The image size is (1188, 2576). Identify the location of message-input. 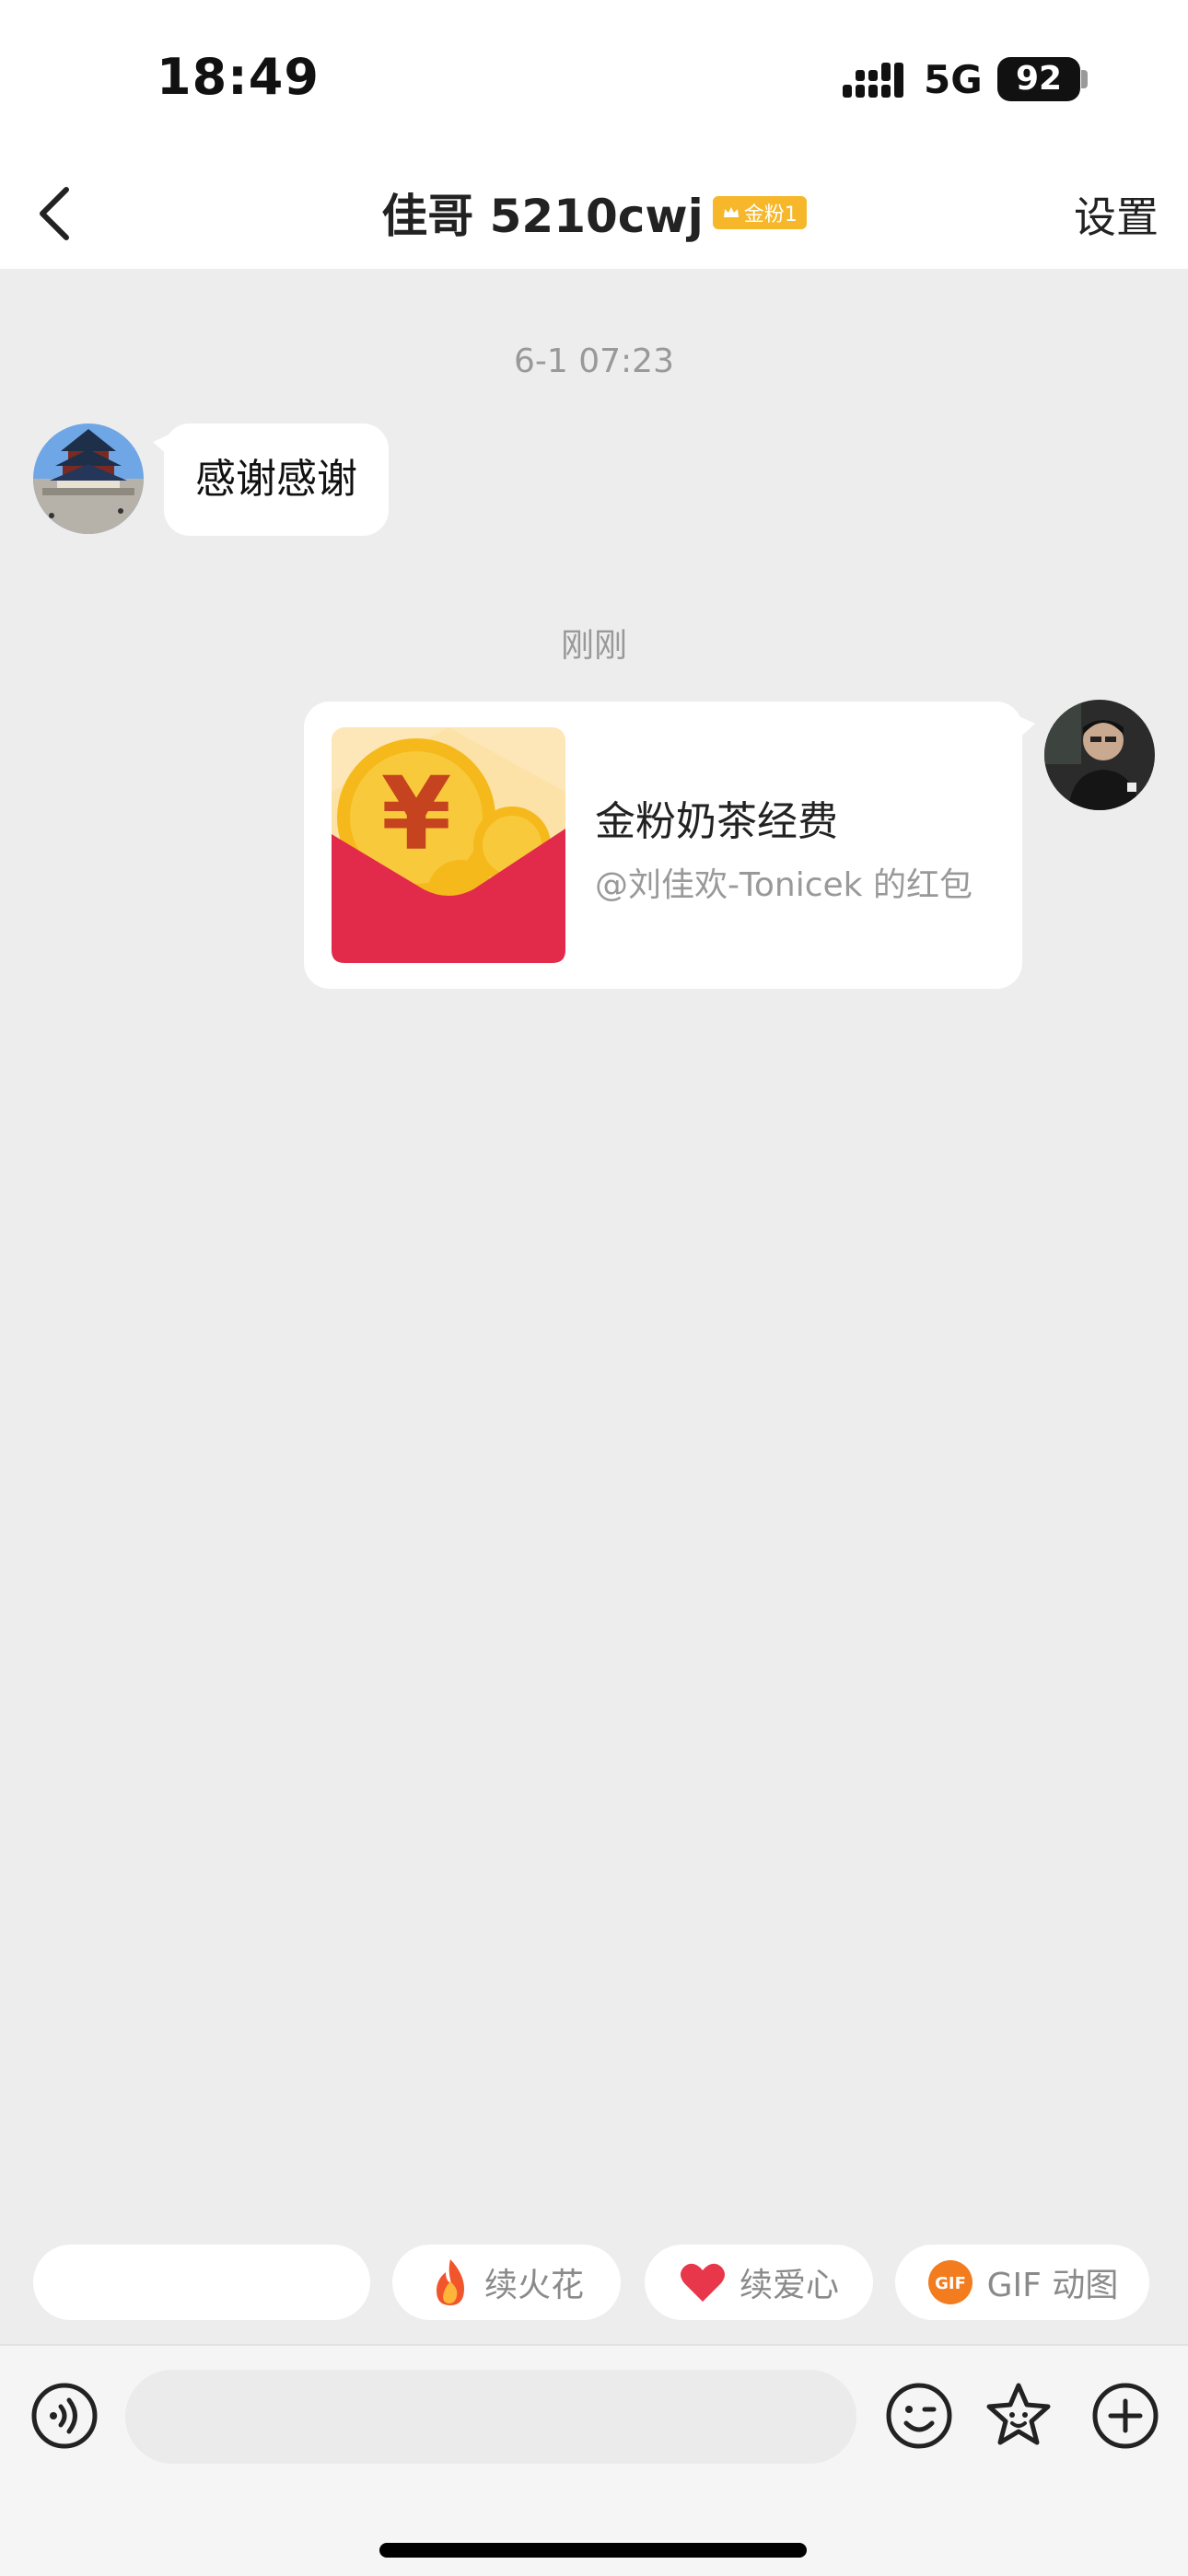
(490, 2417).